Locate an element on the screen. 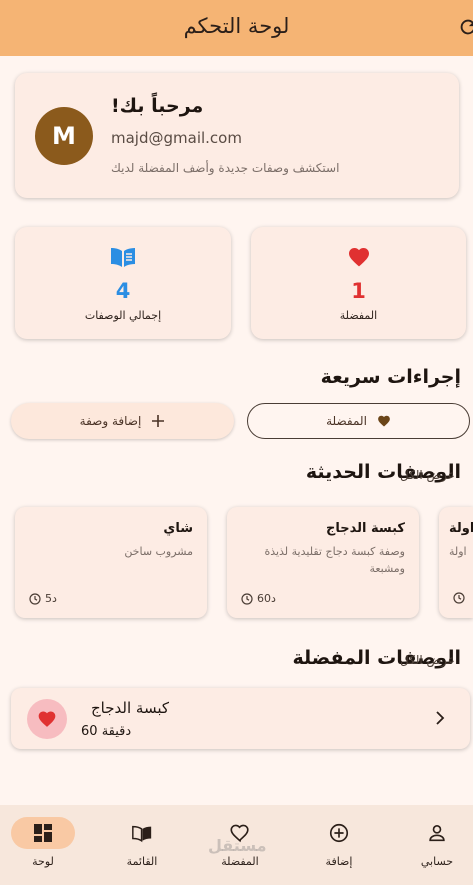  add-recipe-button: إضافة وصفة is located at coordinates (122, 421).